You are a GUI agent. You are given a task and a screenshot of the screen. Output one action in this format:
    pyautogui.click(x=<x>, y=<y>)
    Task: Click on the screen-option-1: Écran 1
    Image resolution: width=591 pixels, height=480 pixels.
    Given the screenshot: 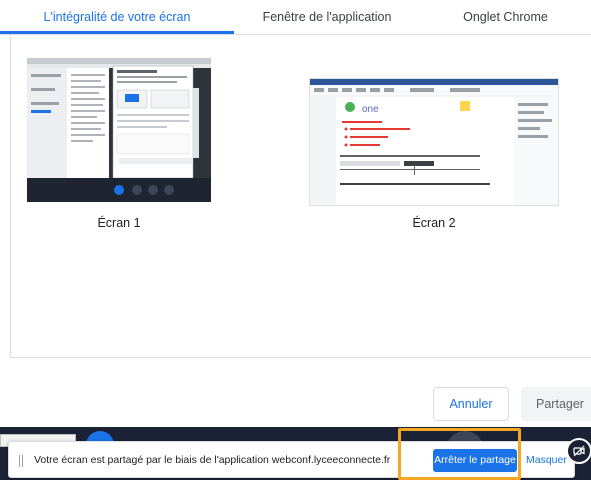 What is the action you would take?
    pyautogui.click(x=119, y=148)
    